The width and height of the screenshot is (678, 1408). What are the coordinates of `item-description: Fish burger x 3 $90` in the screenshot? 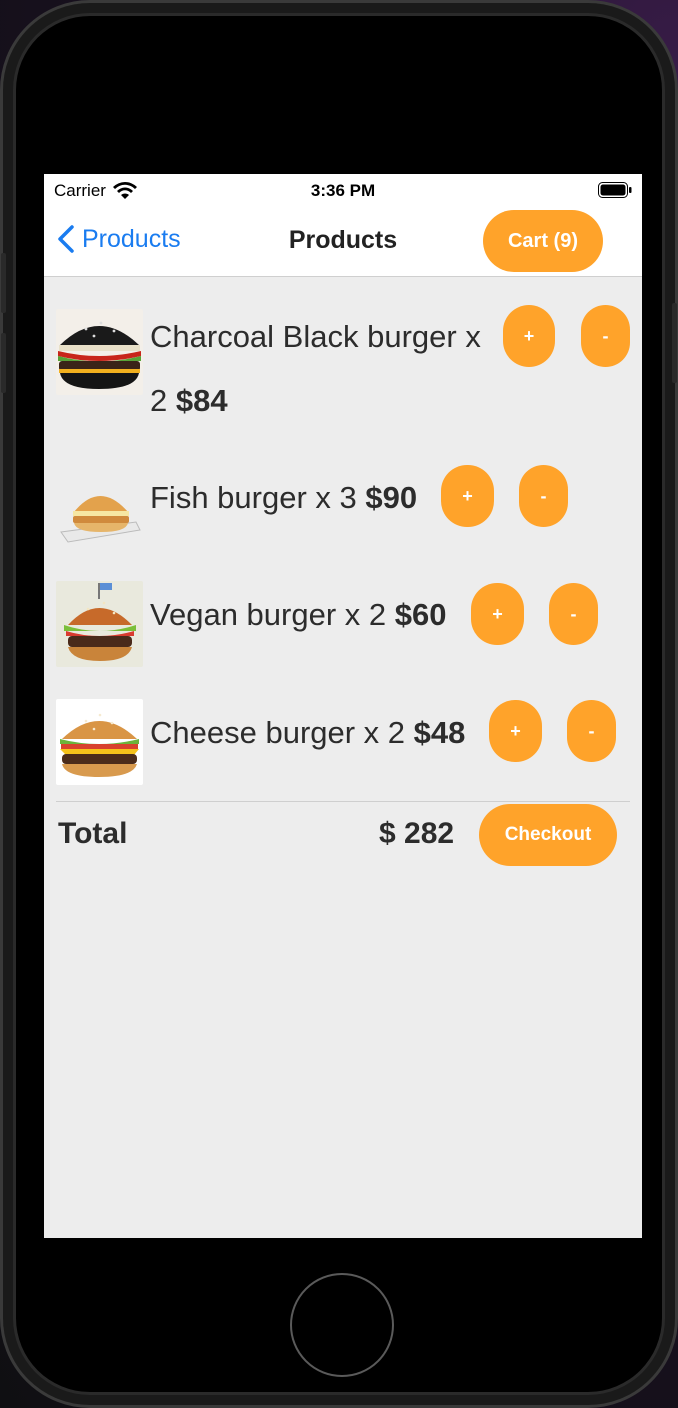 It's located at (283, 498).